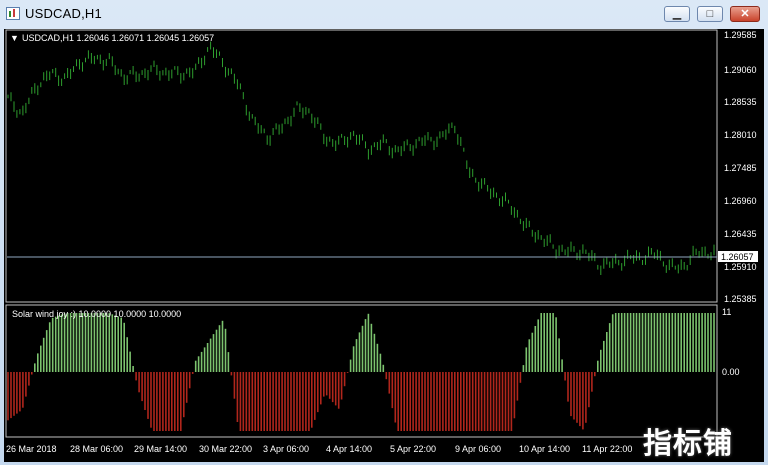 The image size is (768, 465). I want to click on current-price-label: 1.26057, so click(737, 257).